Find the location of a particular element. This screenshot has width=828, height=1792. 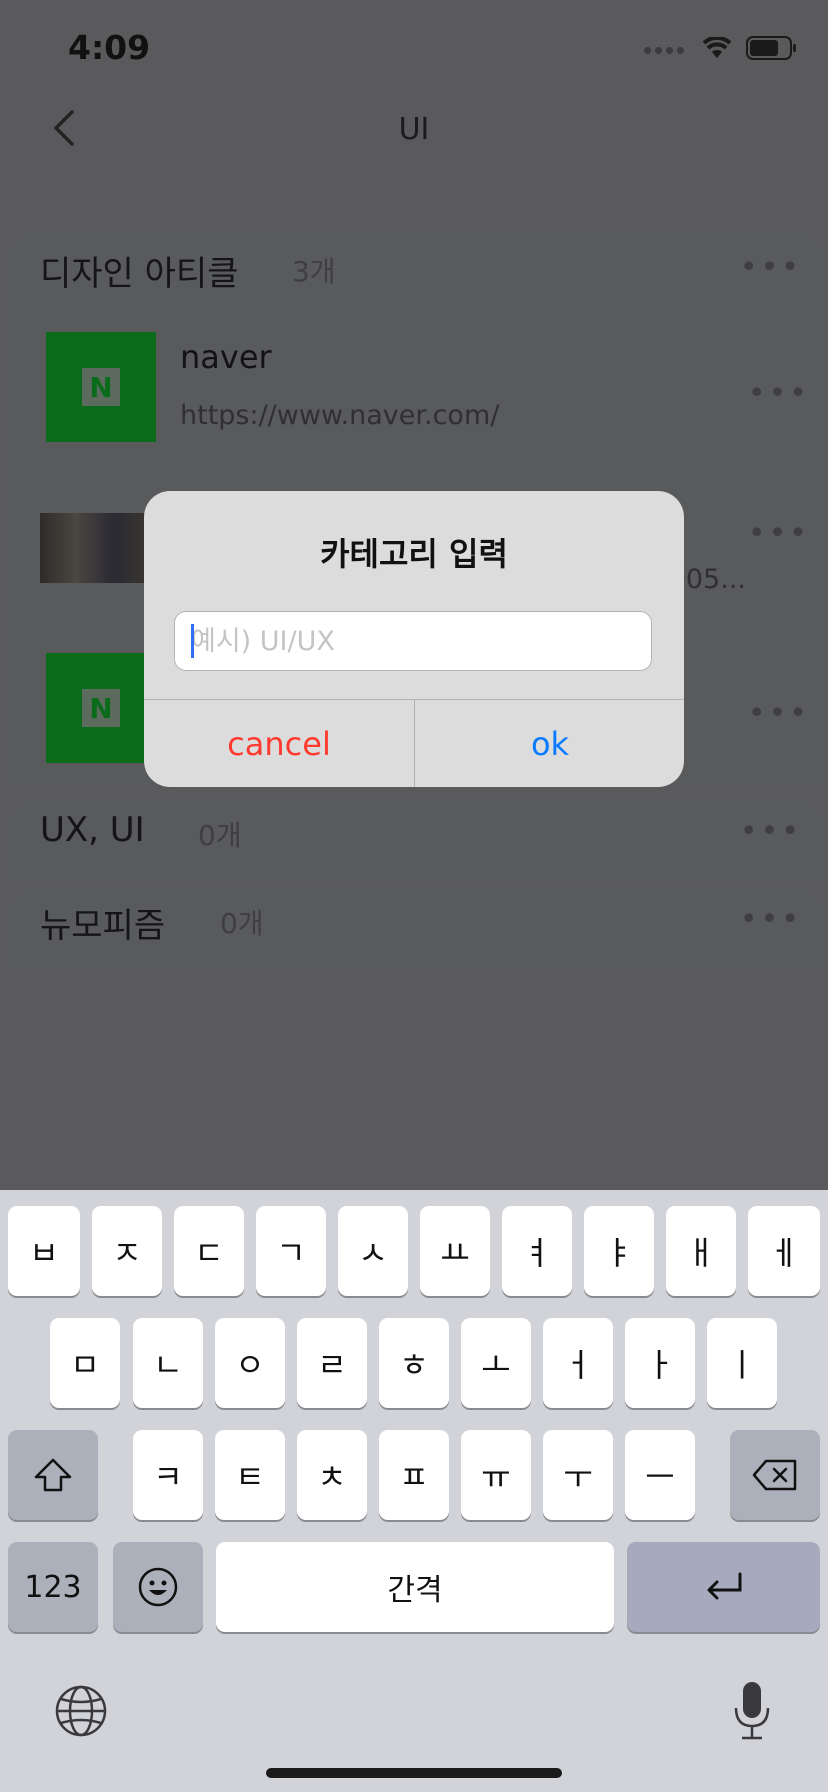

section-title: 디자인 아티클 is located at coordinates (139, 274).